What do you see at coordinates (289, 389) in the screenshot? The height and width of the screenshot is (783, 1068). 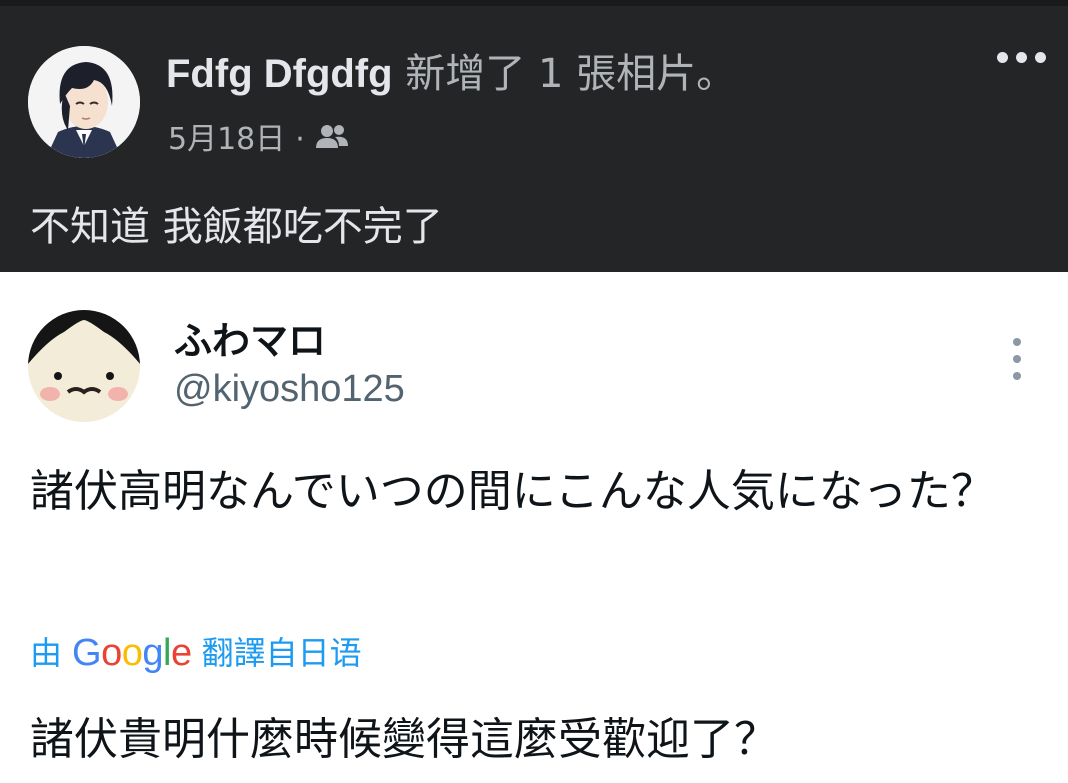 I see `user-handle: @kiyosho125` at bounding box center [289, 389].